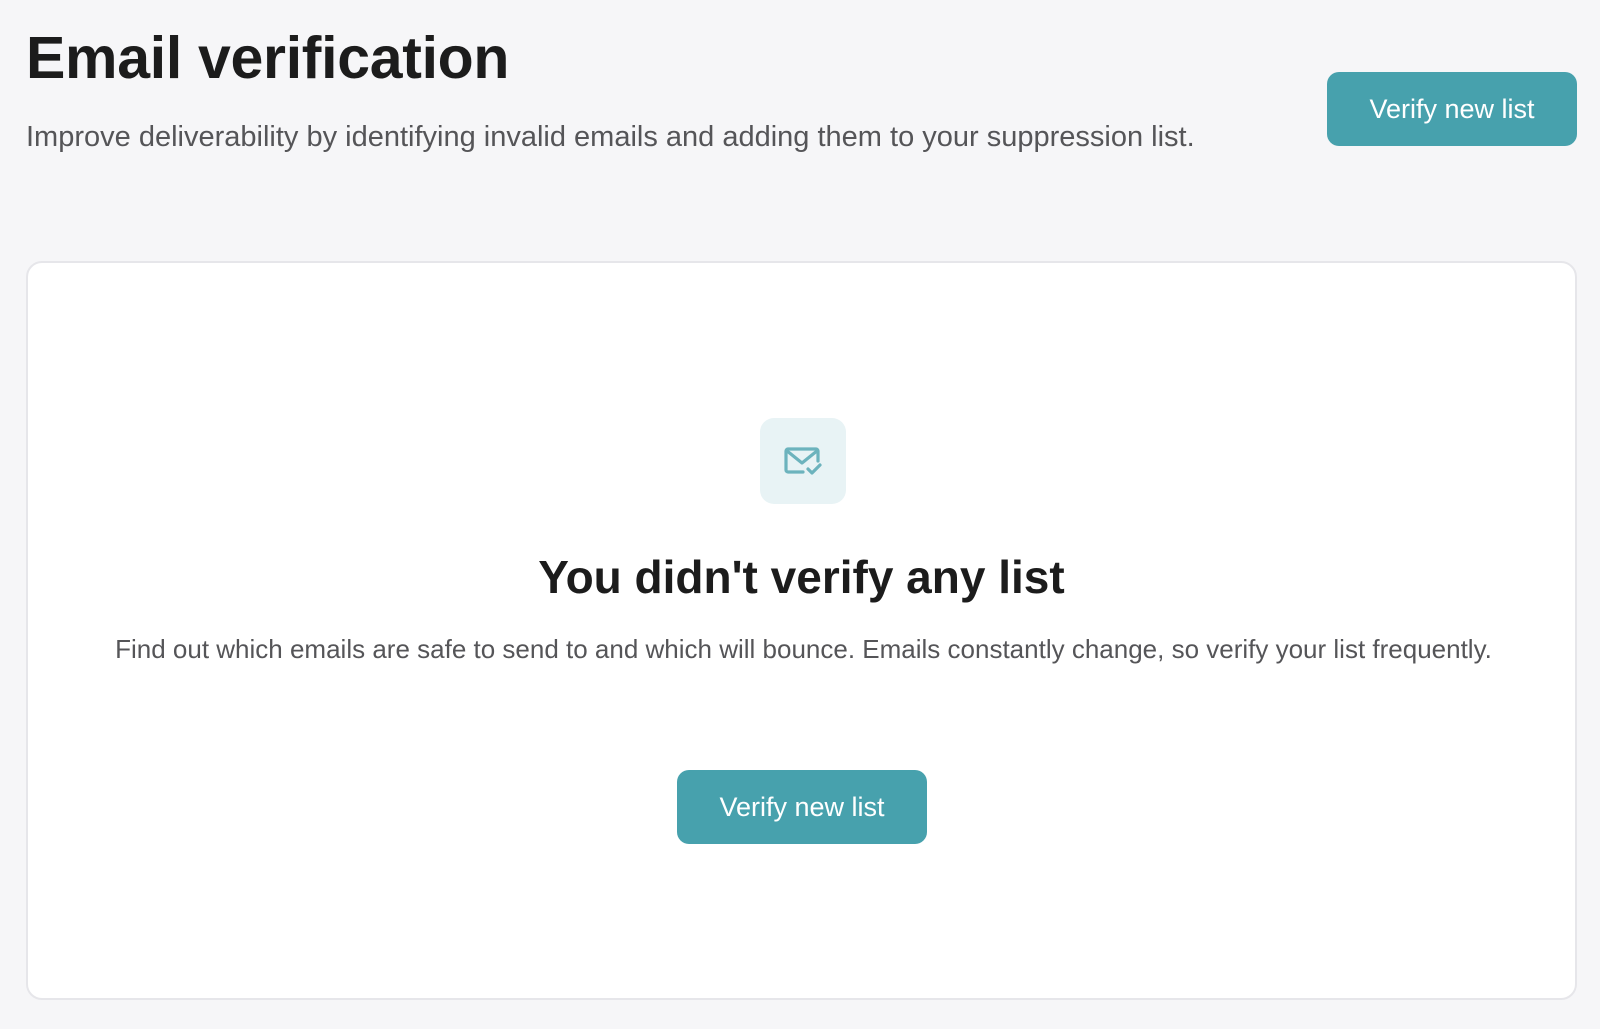 The image size is (1600, 1029). I want to click on empty-state-title: You didn't verify any list, so click(801, 577).